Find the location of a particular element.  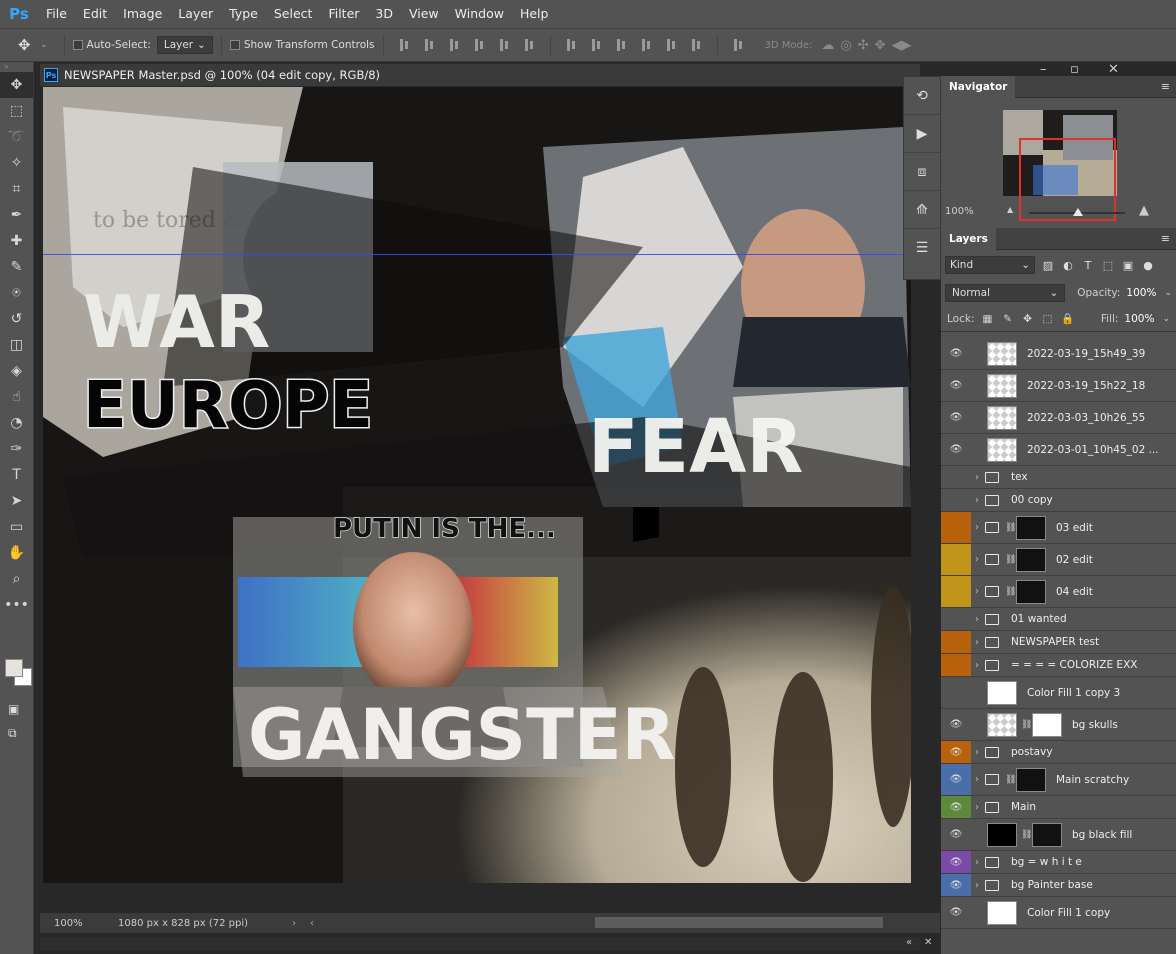

maximize-icon: ▫ is located at coordinates (1074, 69).